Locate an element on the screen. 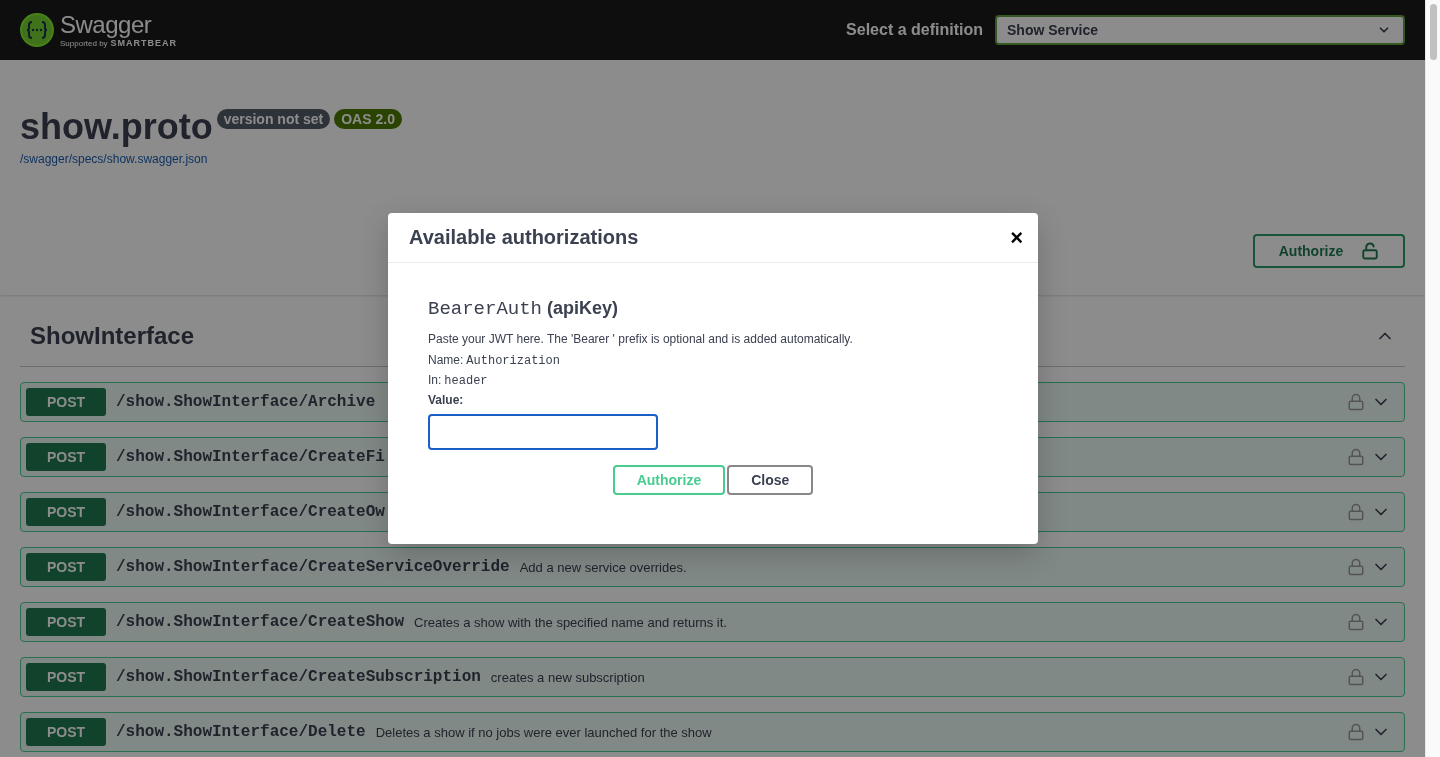 The height and width of the screenshot is (757, 1440). operation-summary: creates a new subscription is located at coordinates (567, 677).